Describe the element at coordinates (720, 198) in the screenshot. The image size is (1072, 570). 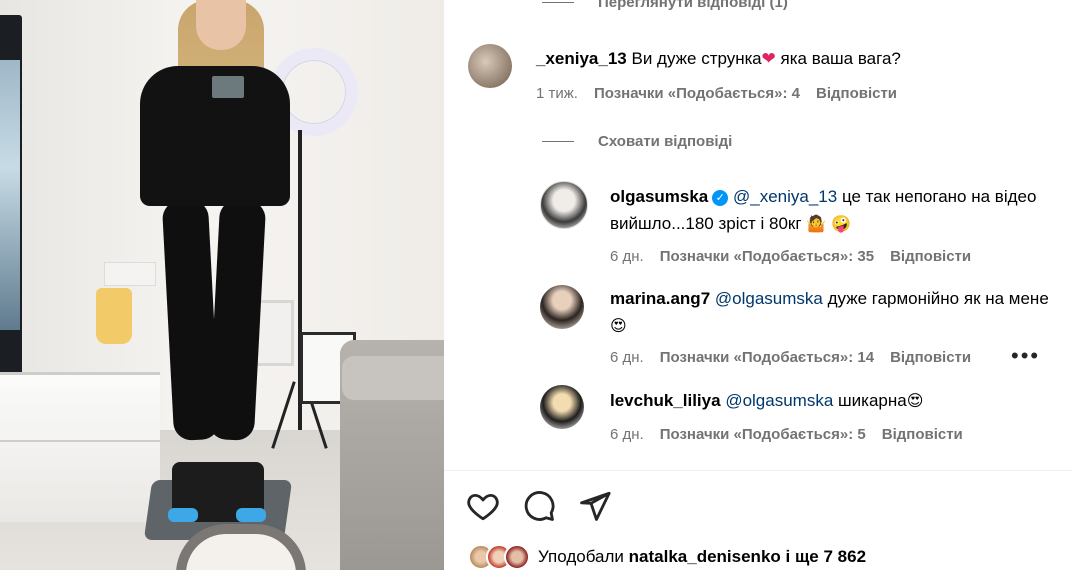
I see `verified-badge-icon: ✓` at that location.